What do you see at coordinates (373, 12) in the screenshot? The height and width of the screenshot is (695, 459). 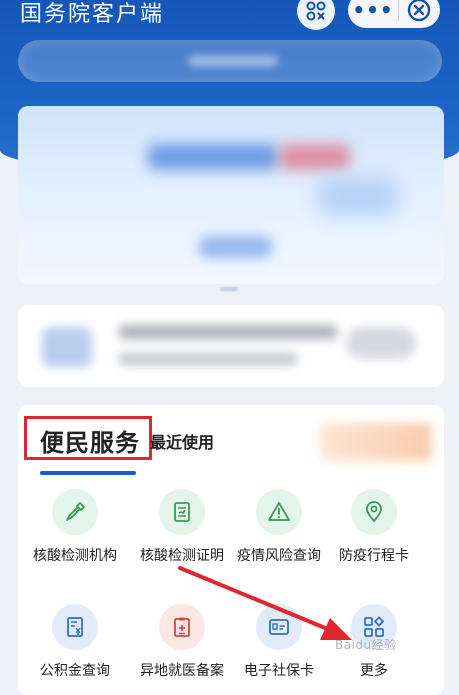 I see `more-options-button: •••` at bounding box center [373, 12].